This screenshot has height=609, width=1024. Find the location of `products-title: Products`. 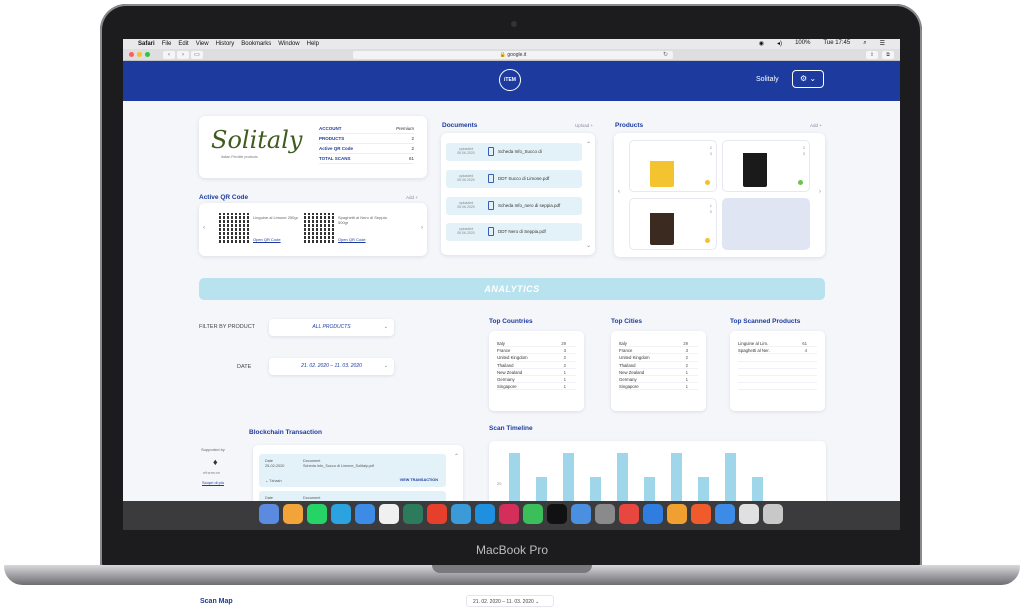

products-title: Products is located at coordinates (629, 125).